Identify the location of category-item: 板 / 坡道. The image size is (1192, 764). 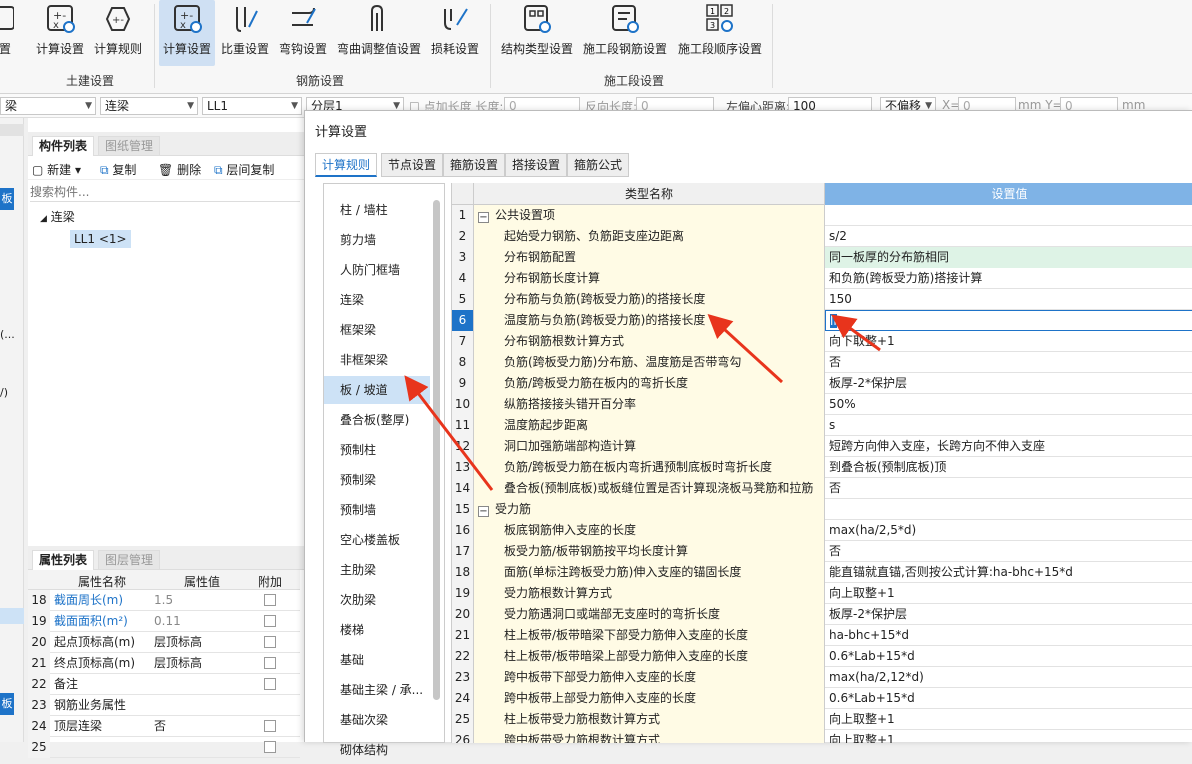
(377, 390).